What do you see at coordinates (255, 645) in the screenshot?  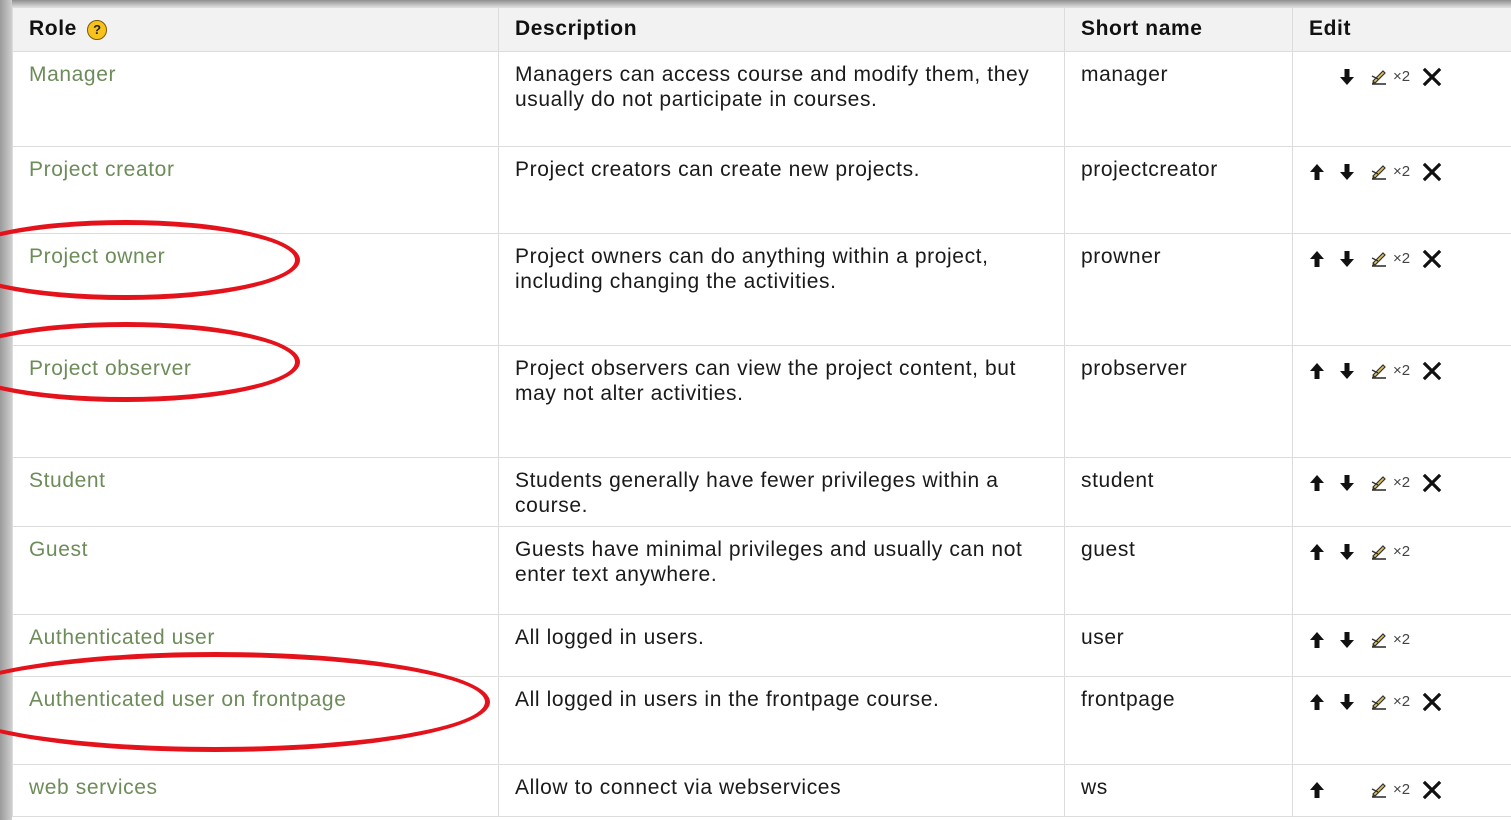 I see `role-cell: Authenticated user` at bounding box center [255, 645].